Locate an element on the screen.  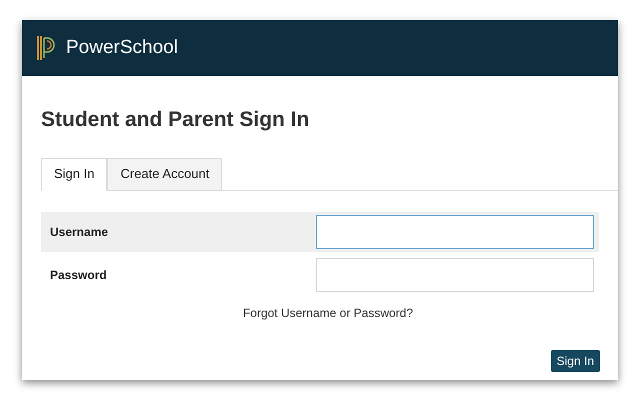
page-title: Student and Parent Sign In is located at coordinates (175, 120).